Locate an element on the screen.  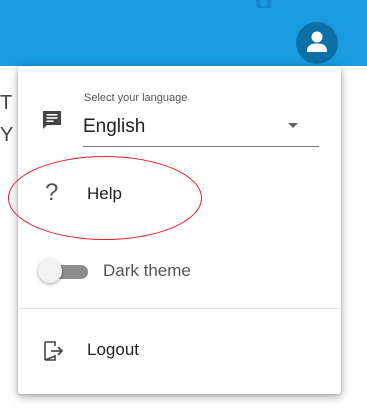
header-title-fragment: g is located at coordinates (302, 4).